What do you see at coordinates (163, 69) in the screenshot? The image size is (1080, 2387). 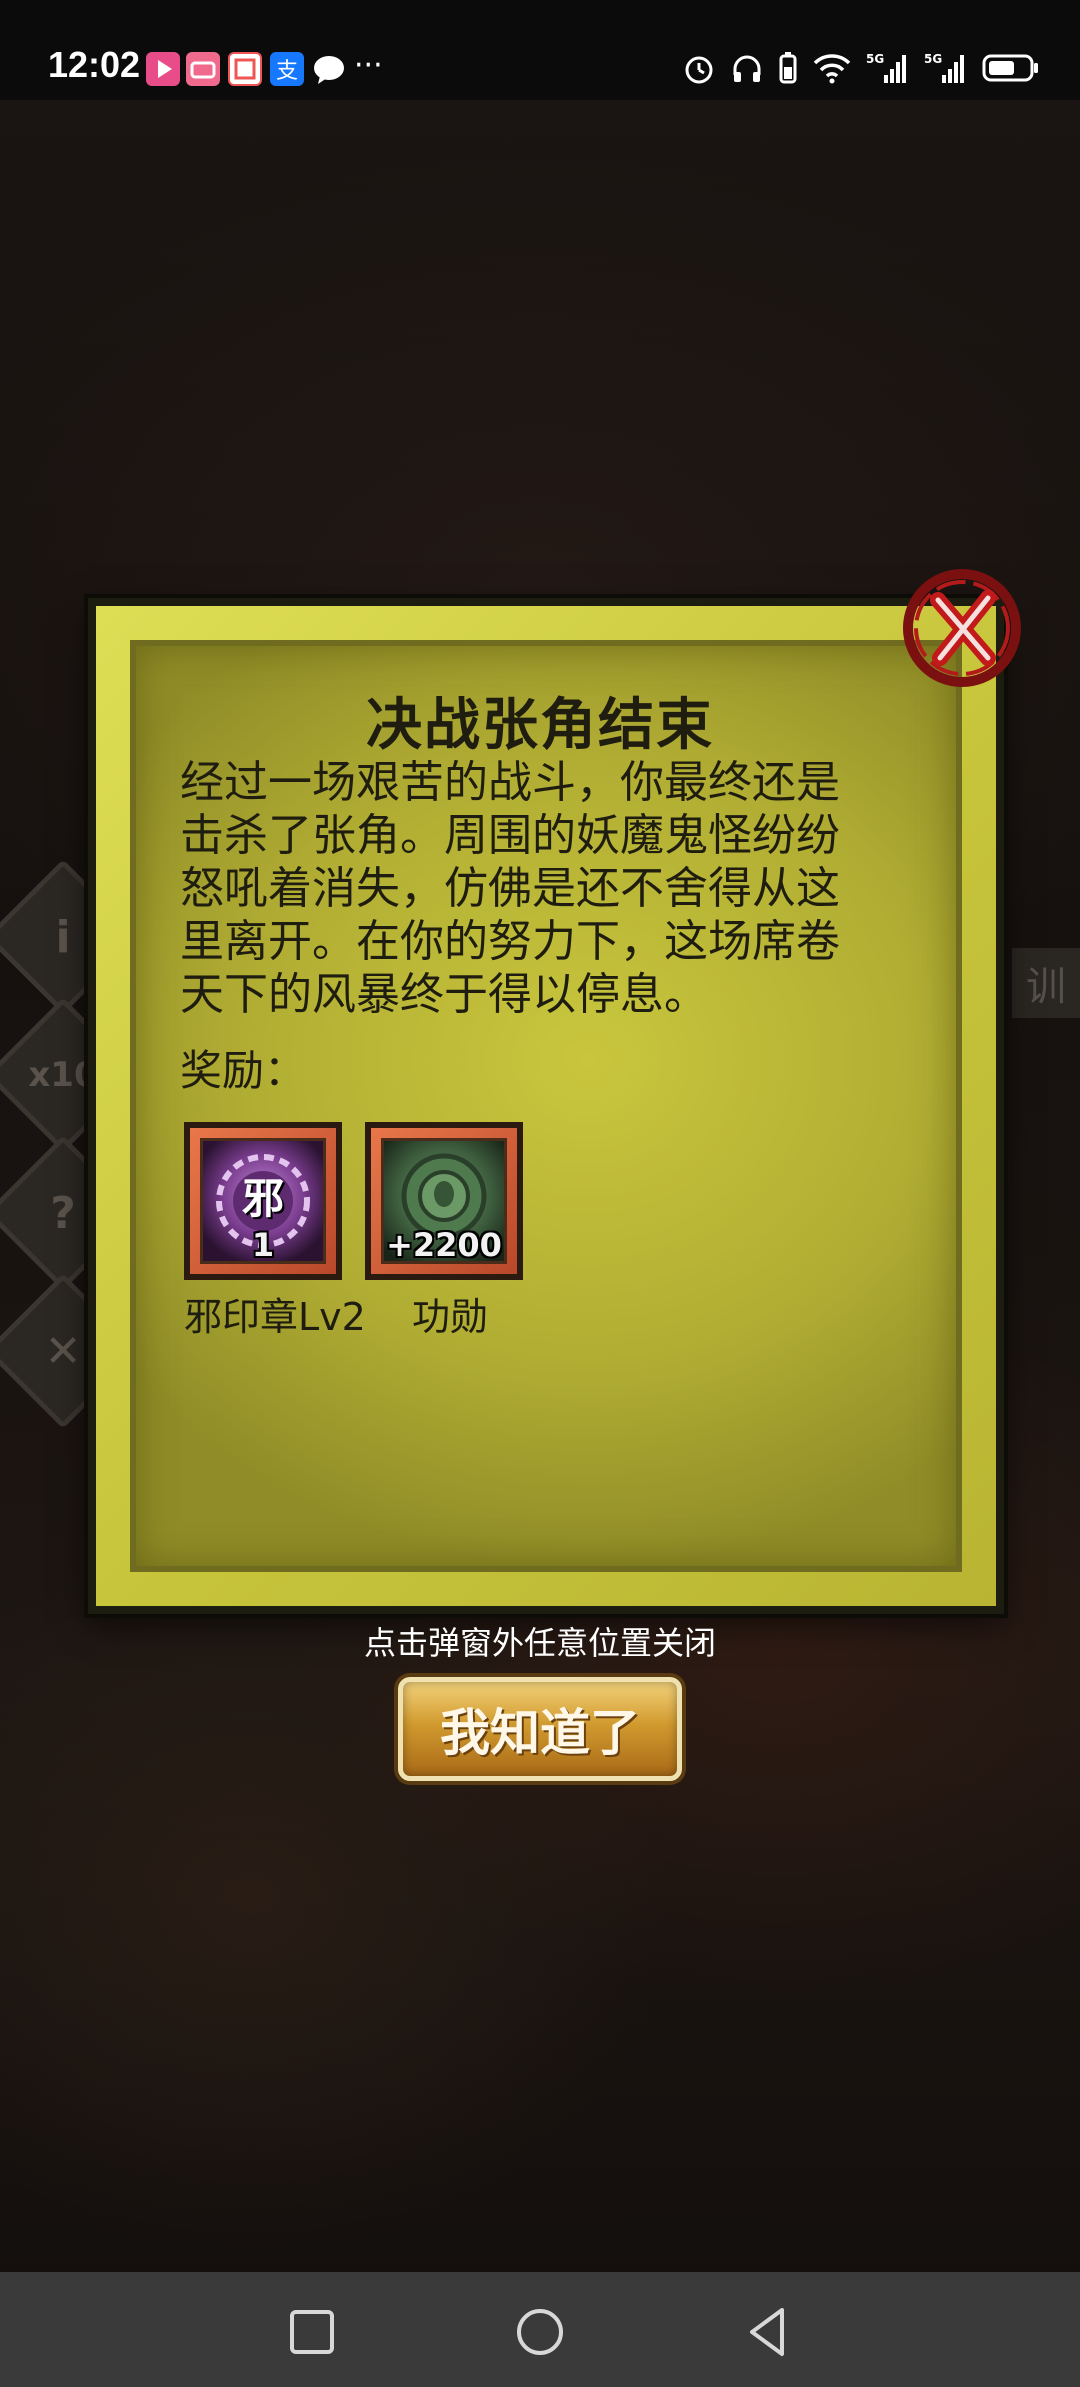 I see `video-app-icon` at bounding box center [163, 69].